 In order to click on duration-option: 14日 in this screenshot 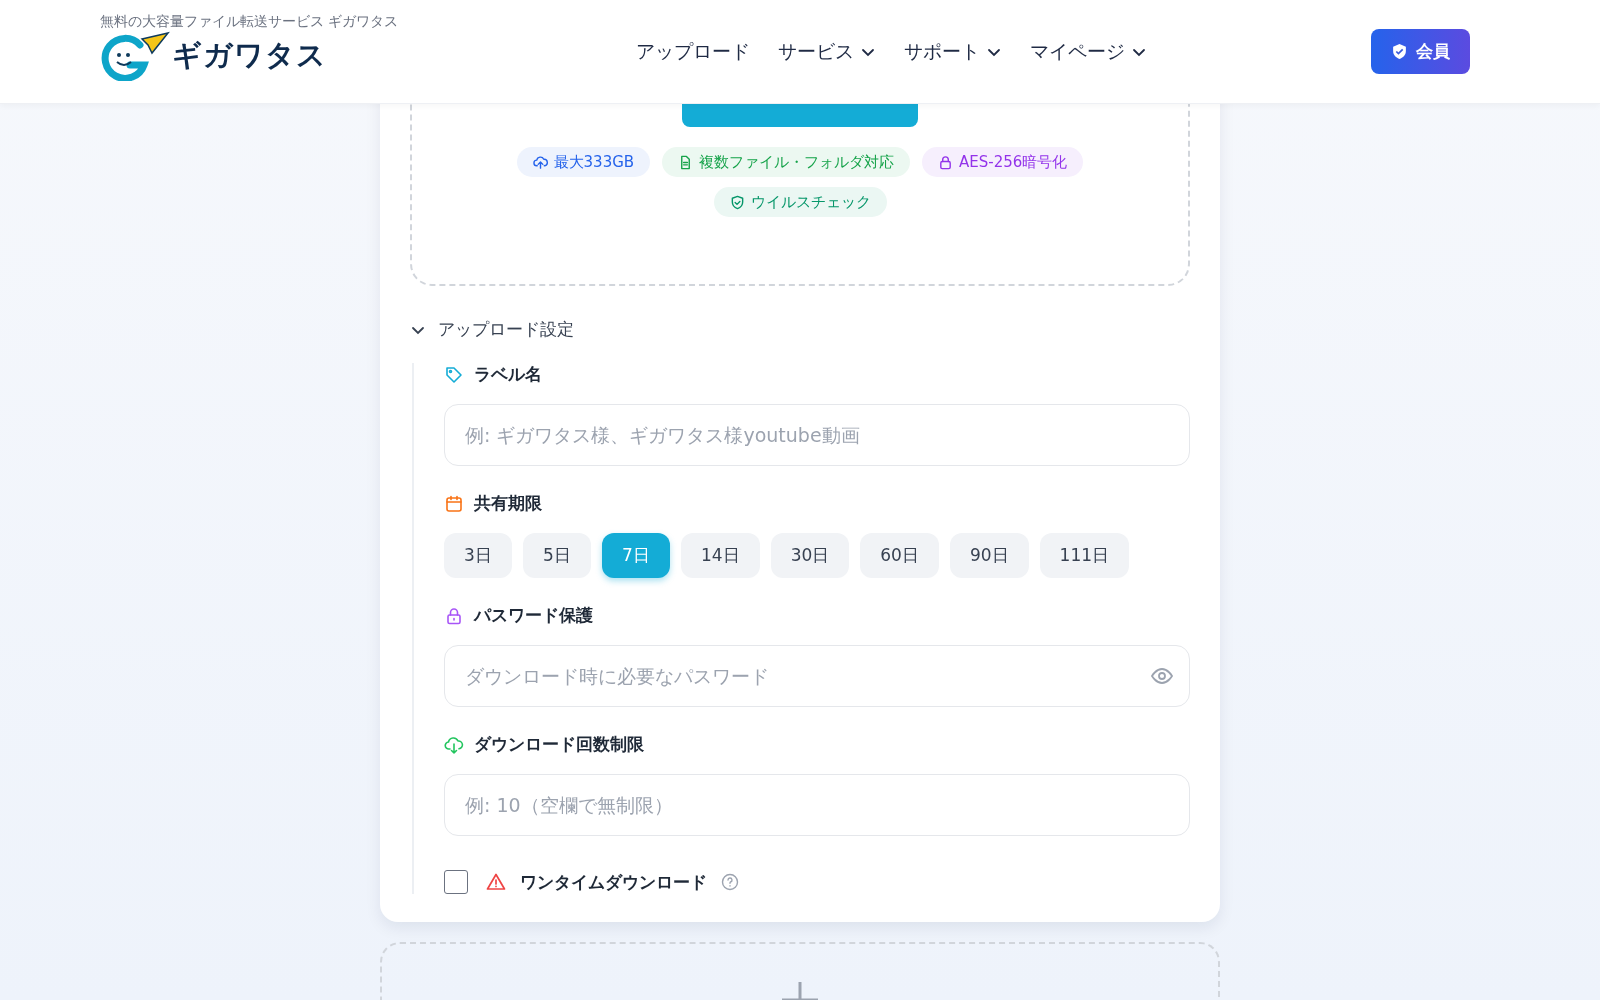, I will do `click(720, 555)`.